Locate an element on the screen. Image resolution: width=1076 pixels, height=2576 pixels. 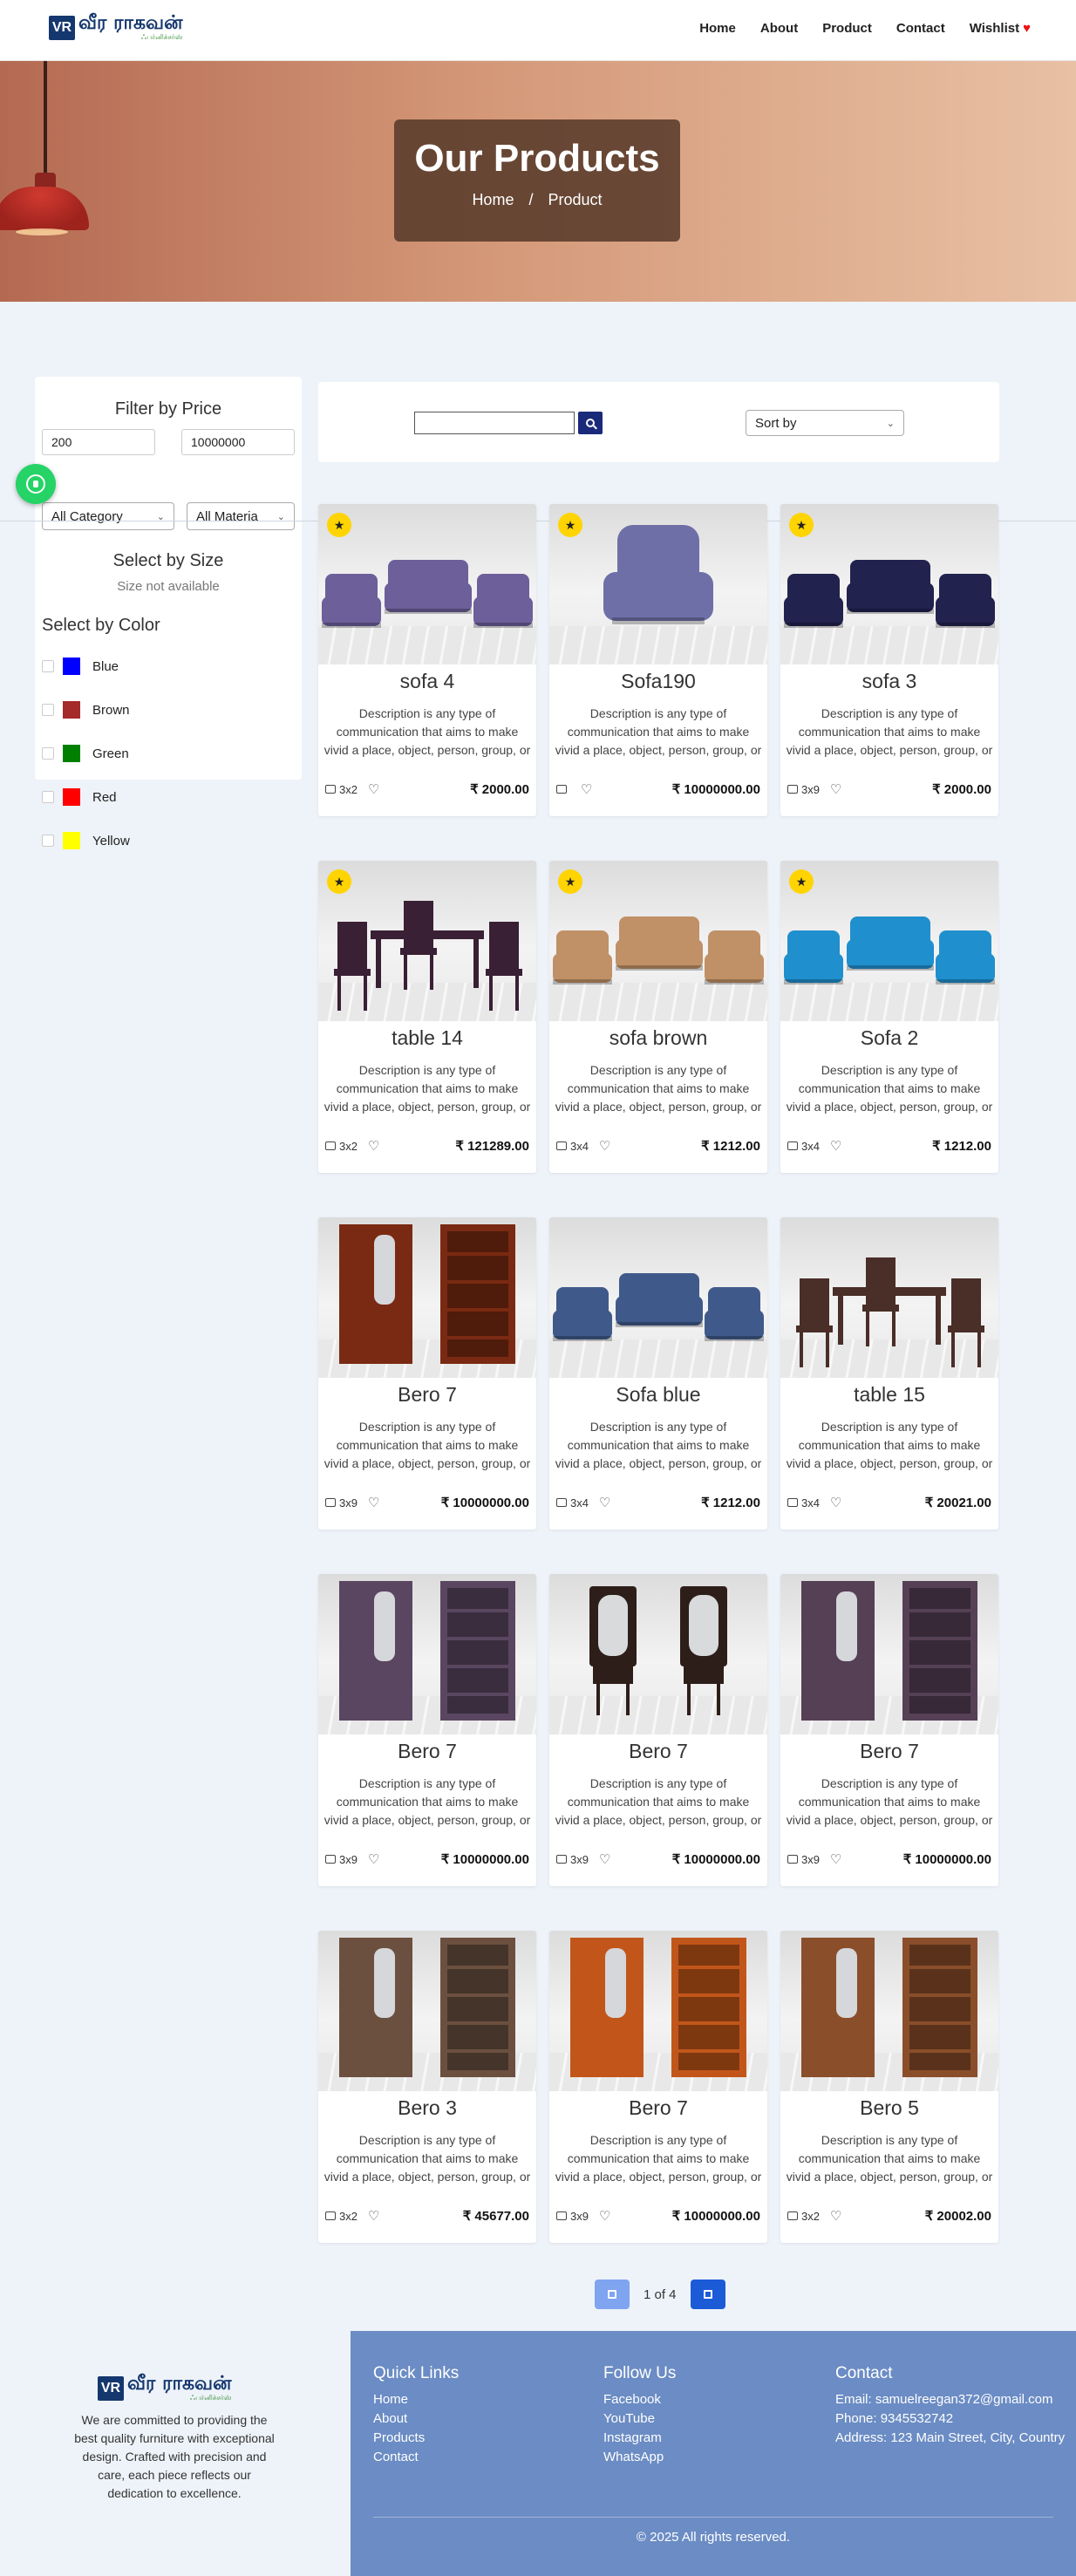
nav-contact: Contact is located at coordinates (921, 28).